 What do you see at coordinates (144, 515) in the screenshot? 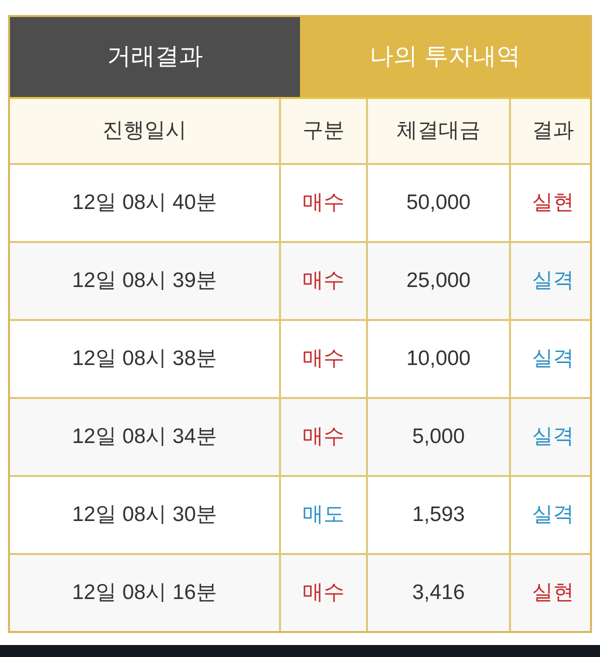
I see `table-cell-text: 12일 08시 30분` at bounding box center [144, 515].